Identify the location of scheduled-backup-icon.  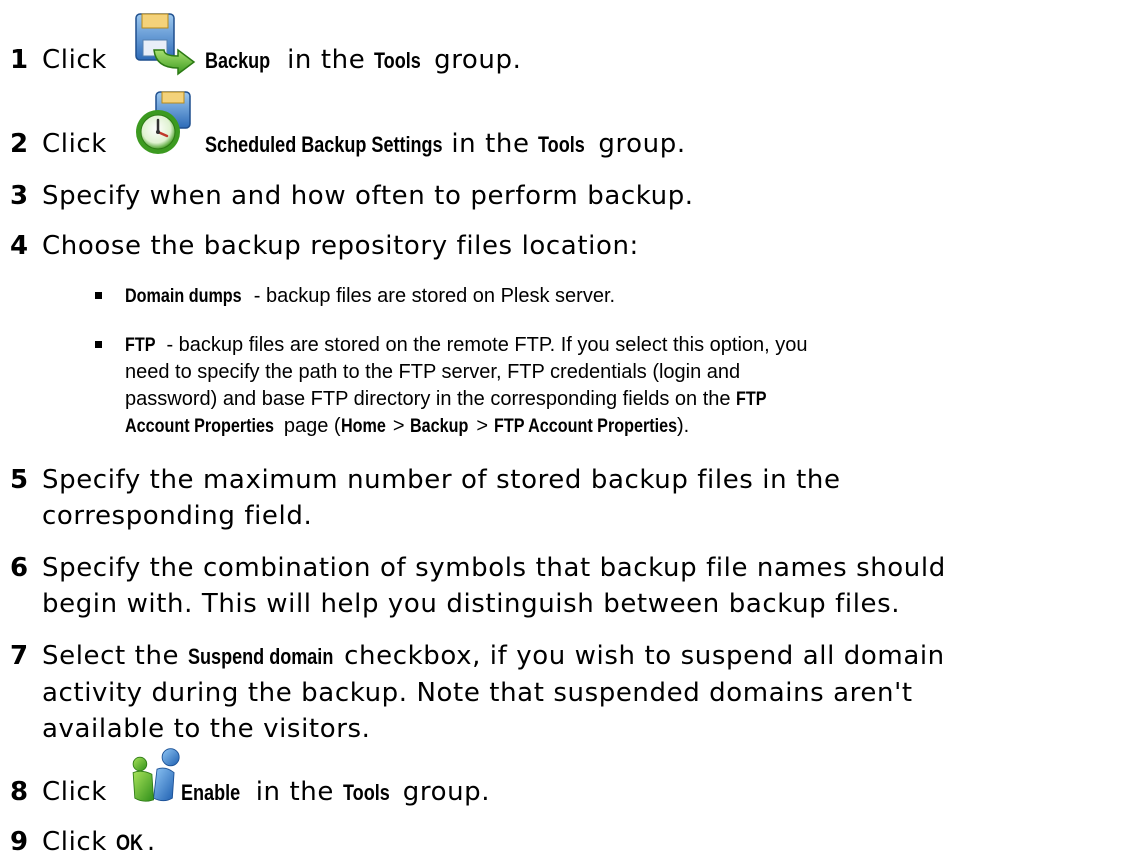
(163, 122).